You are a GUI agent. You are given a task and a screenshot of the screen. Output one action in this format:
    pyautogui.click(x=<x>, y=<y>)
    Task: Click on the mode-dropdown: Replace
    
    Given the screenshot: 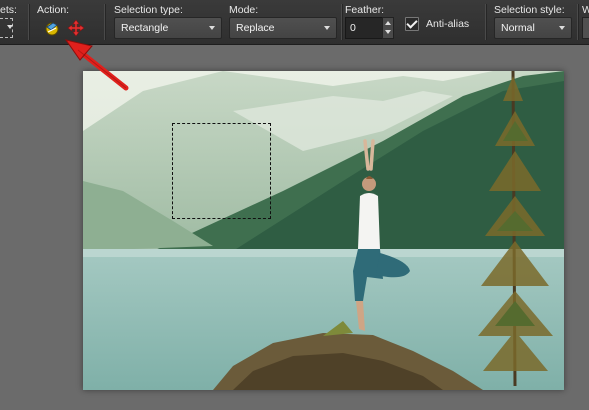 What is the action you would take?
    pyautogui.click(x=283, y=28)
    